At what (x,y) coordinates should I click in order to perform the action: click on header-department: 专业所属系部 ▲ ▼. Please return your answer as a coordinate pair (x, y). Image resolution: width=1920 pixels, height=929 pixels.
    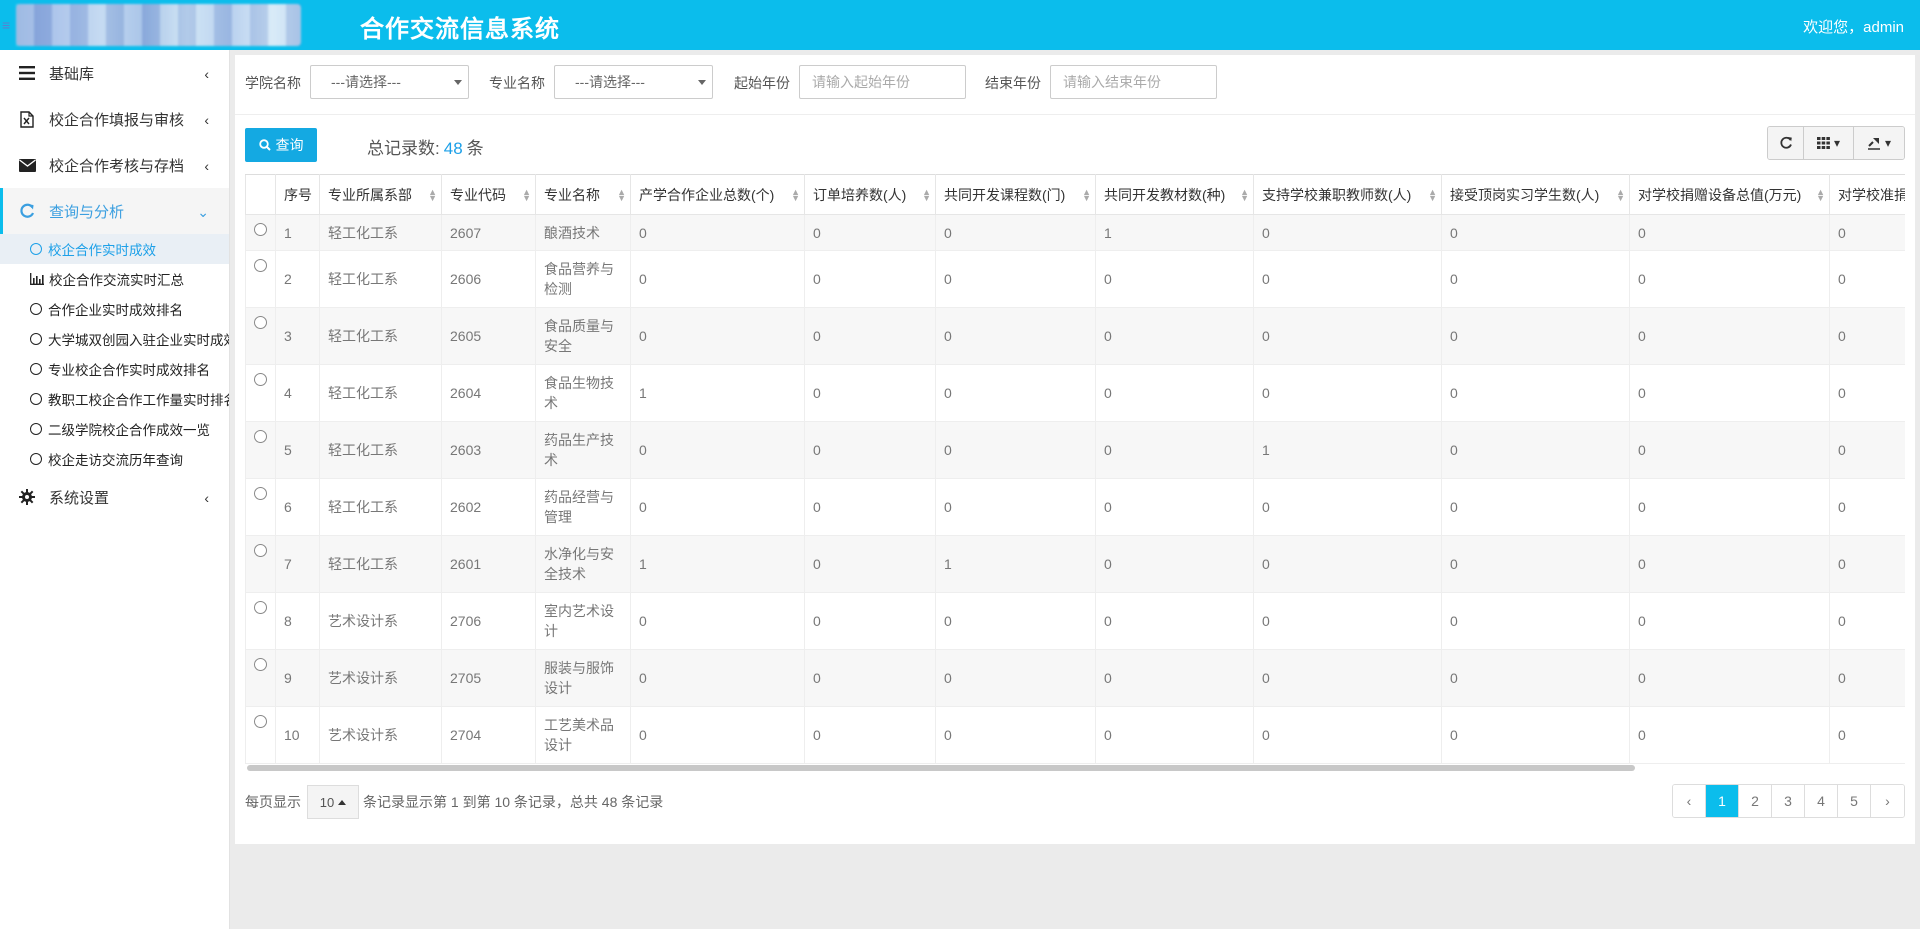
    Looking at the image, I should click on (380, 194).